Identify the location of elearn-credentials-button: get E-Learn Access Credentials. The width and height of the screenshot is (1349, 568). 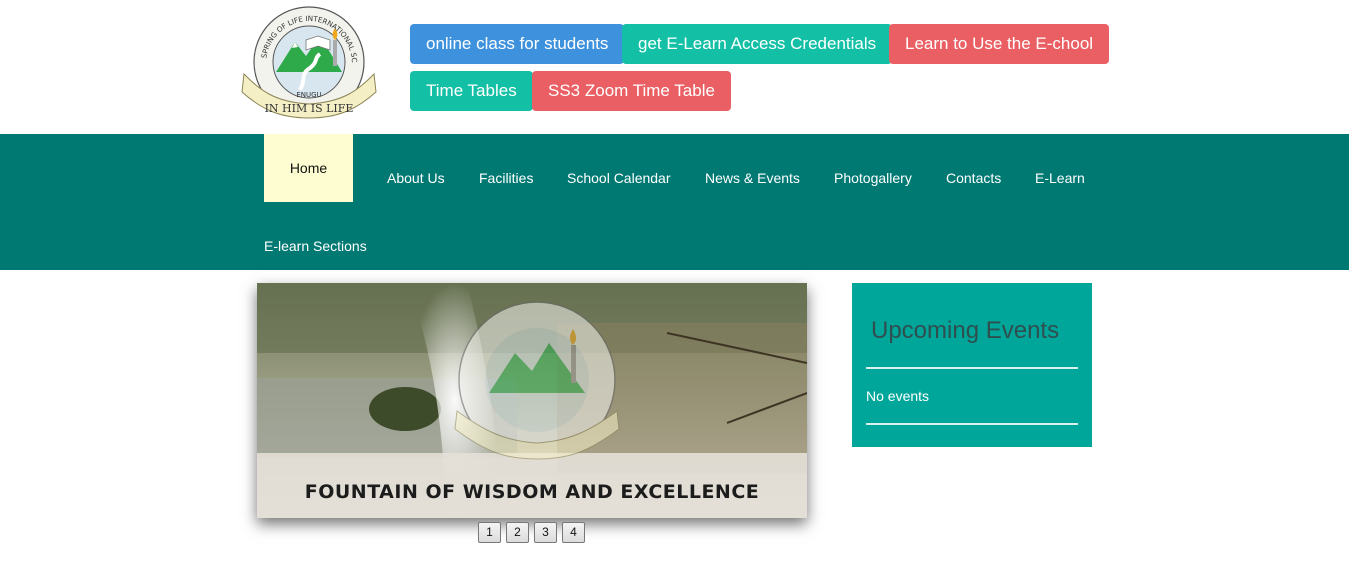
(757, 44).